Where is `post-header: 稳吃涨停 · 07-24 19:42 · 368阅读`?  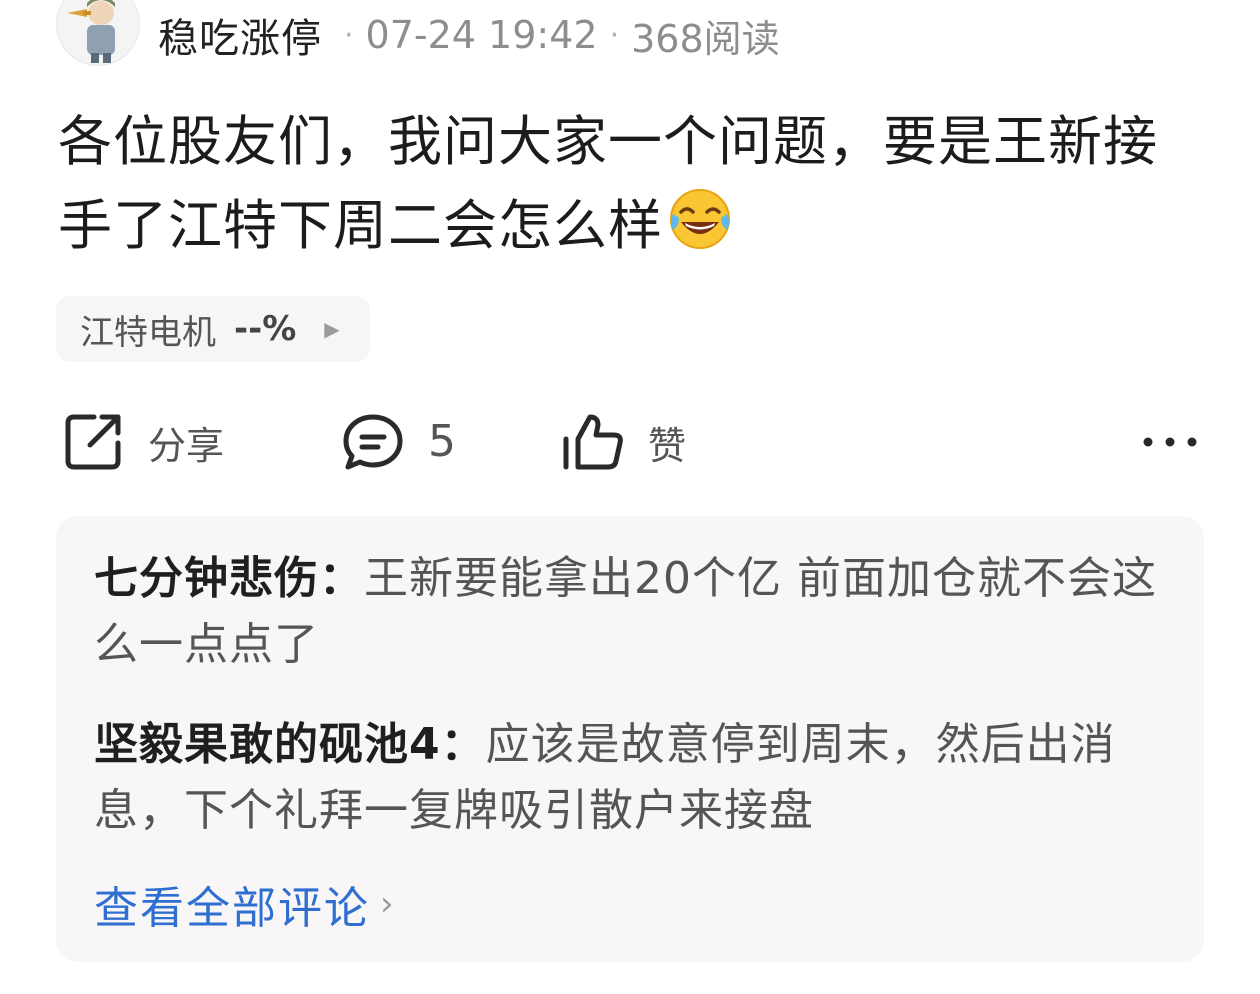
post-header: 稳吃涨停 · 07-24 19:42 · 368阅读 is located at coordinates (631, 35).